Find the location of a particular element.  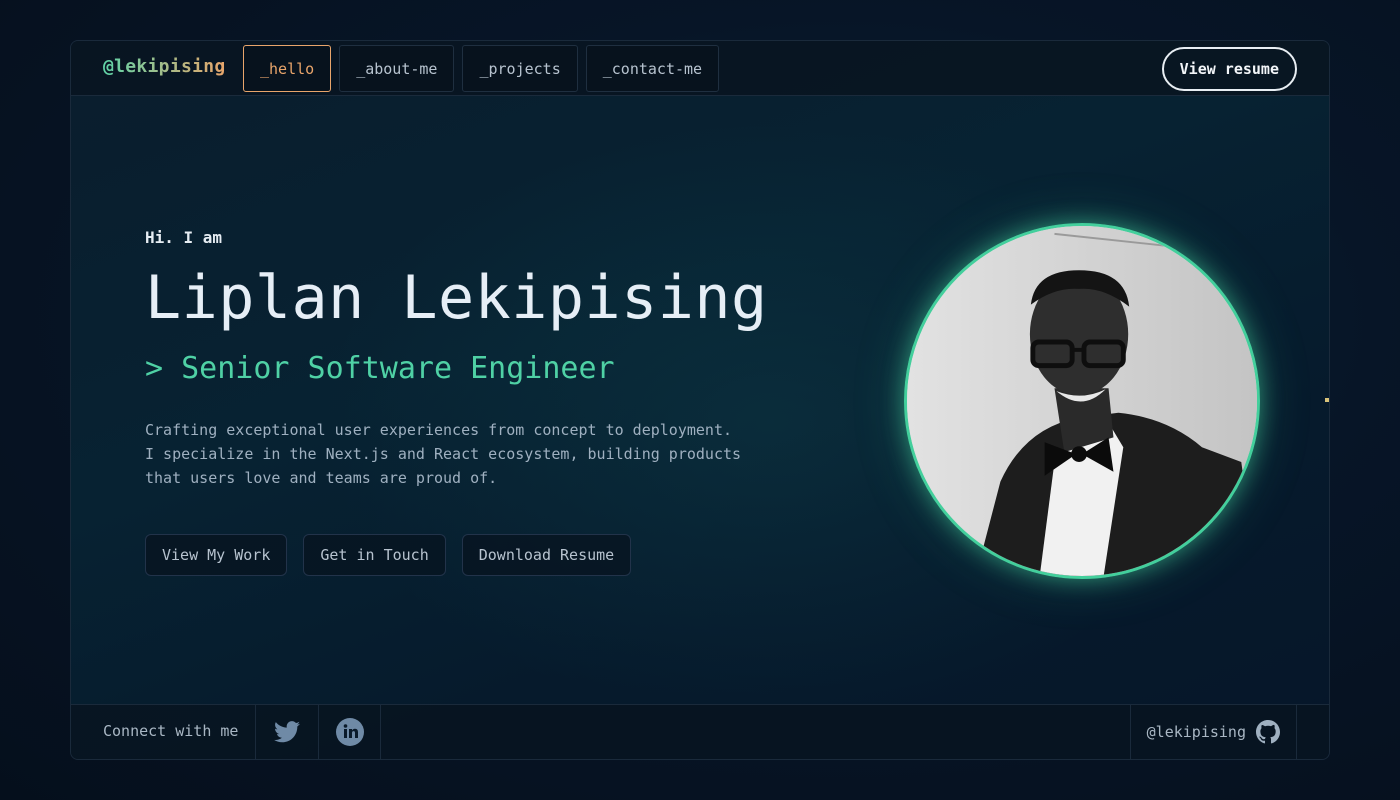

site-logo: @lekipising is located at coordinates (164, 66).